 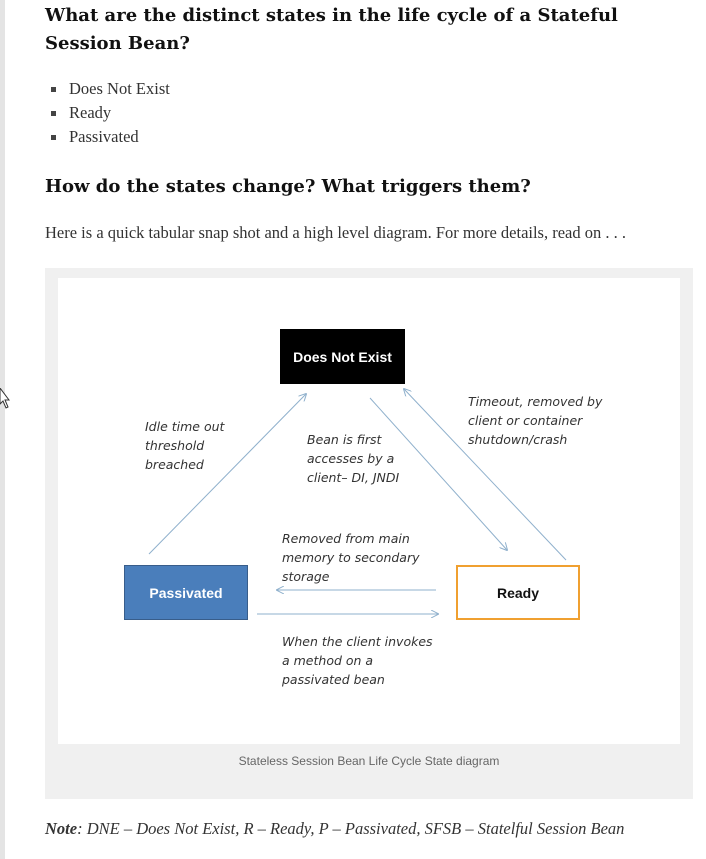 I want to click on label-idle-timeout: Idle time out threshold breached, so click(x=185, y=445).